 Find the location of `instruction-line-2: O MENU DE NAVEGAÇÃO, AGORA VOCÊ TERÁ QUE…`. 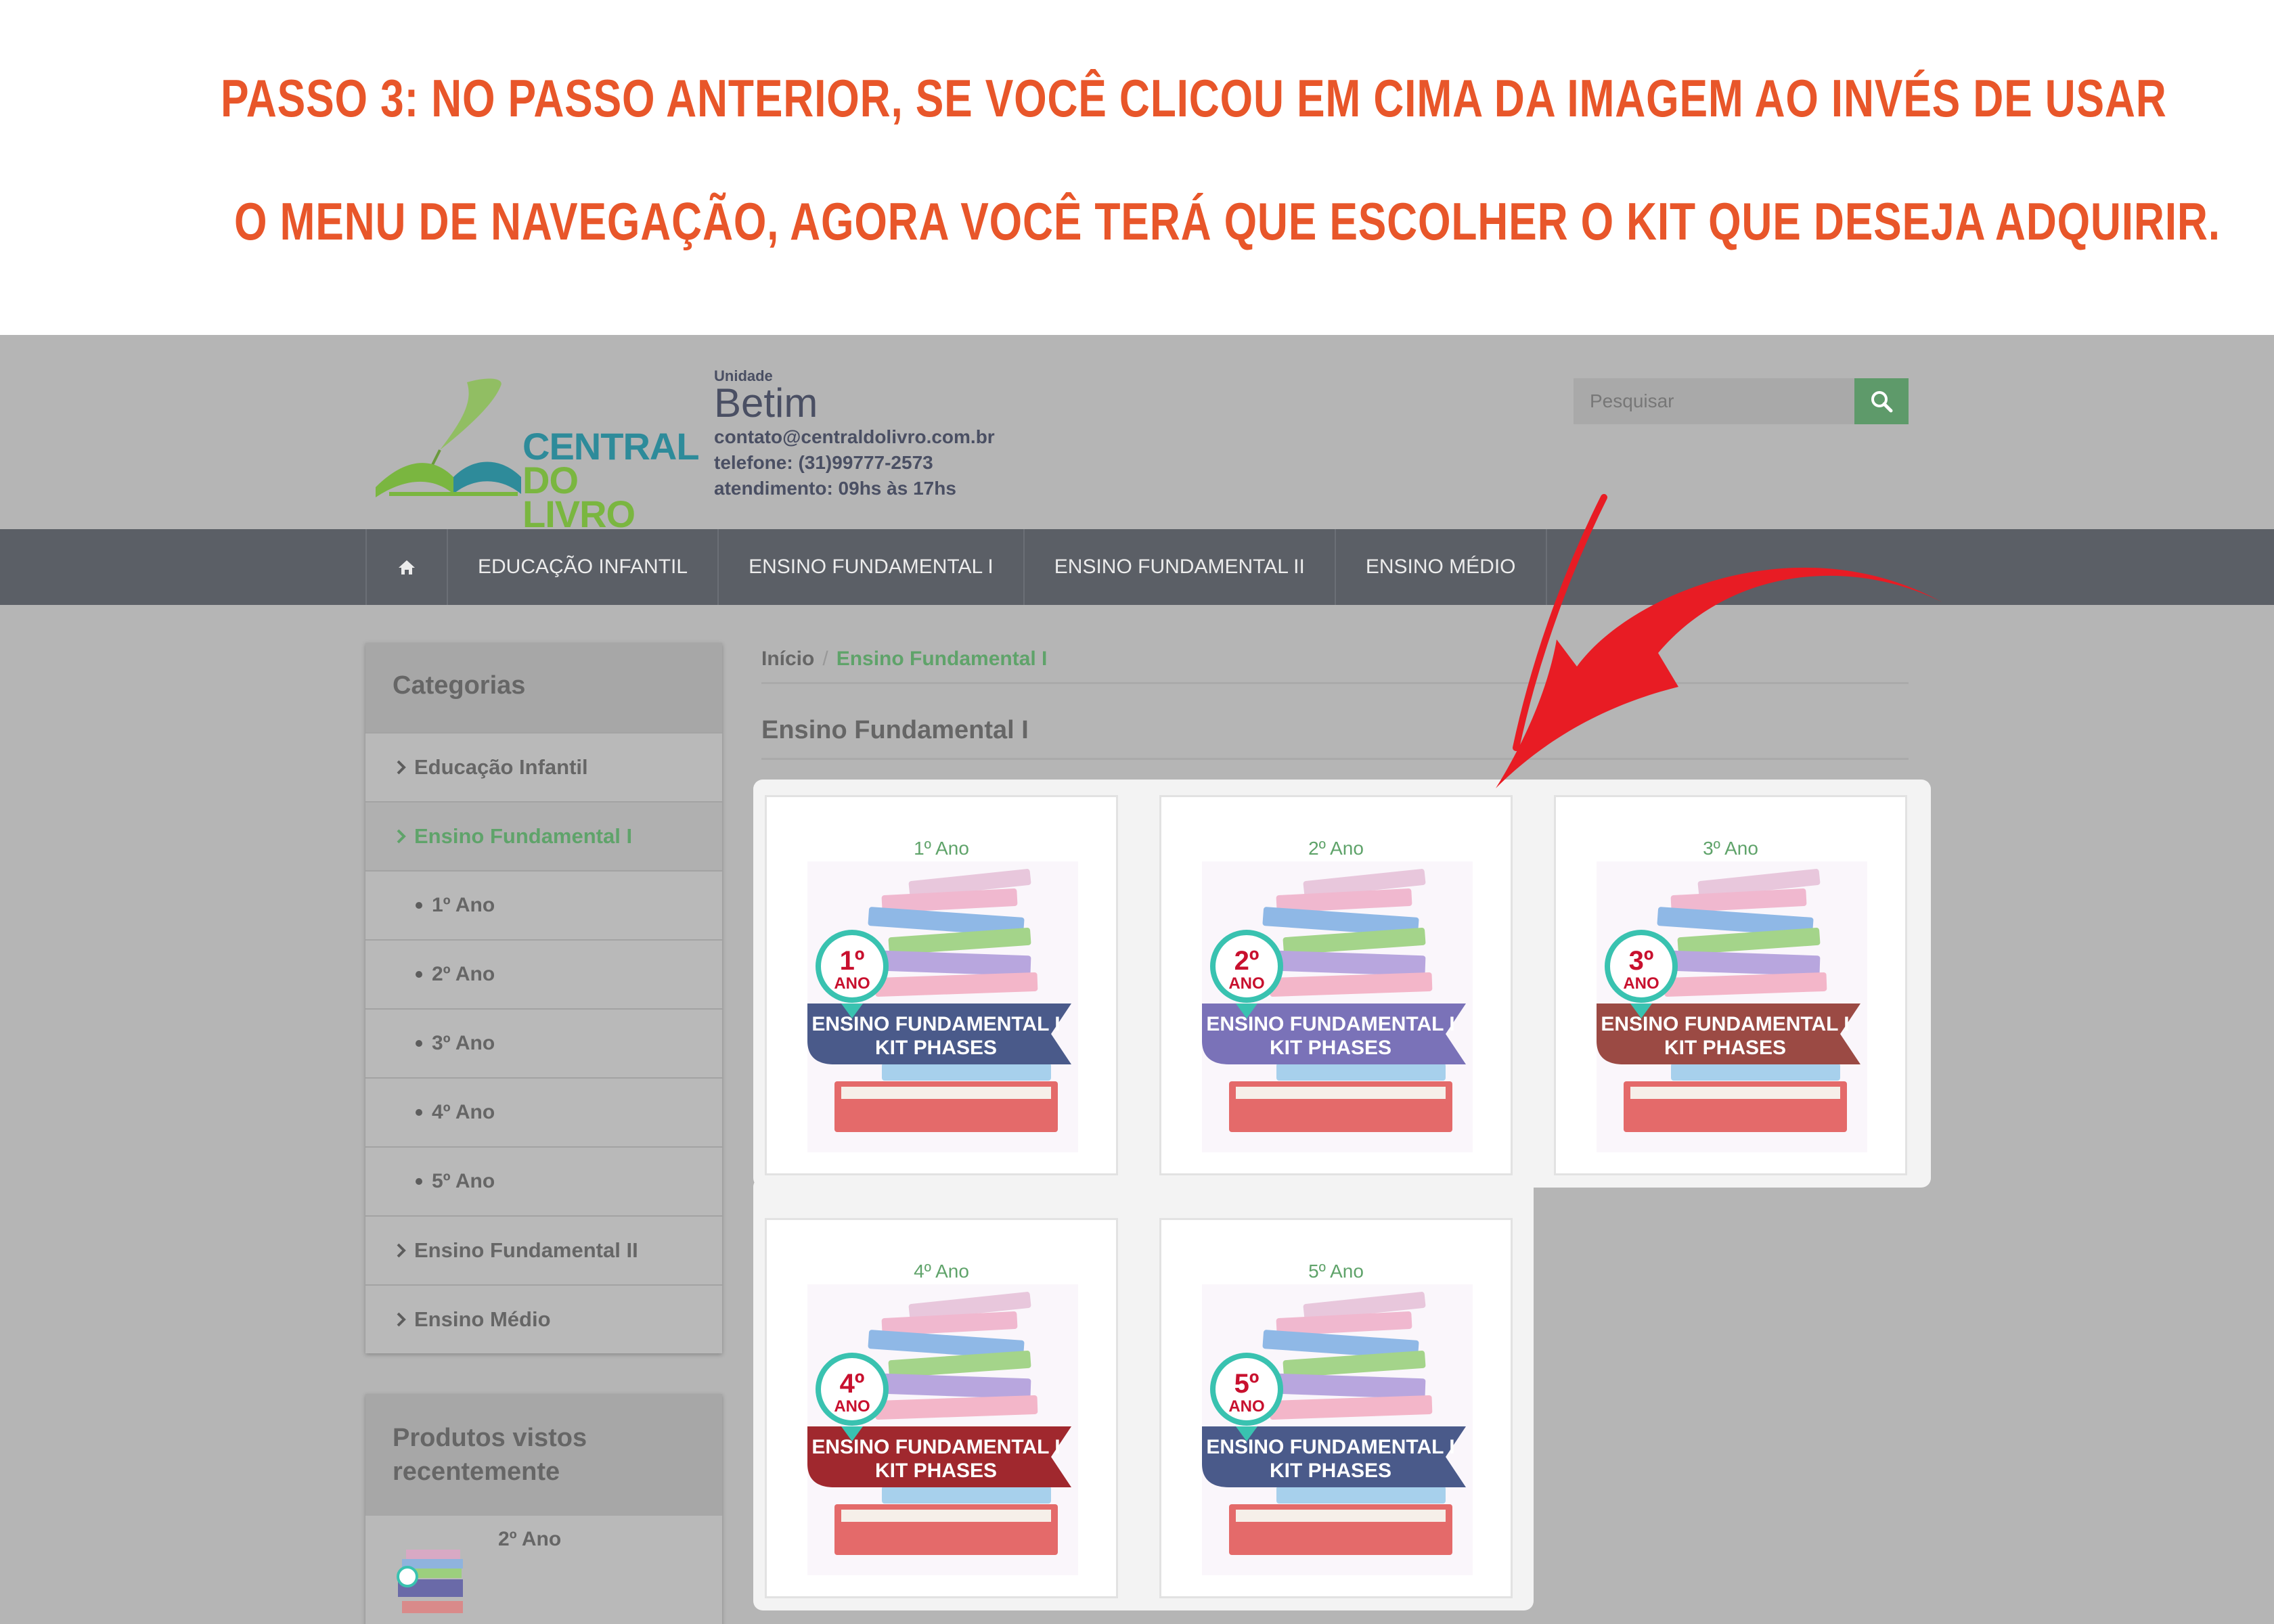

instruction-line-2: O MENU DE NAVEGAÇÃO, AGORA VOCÊ TERÁ QUE… is located at coordinates (1227, 221).